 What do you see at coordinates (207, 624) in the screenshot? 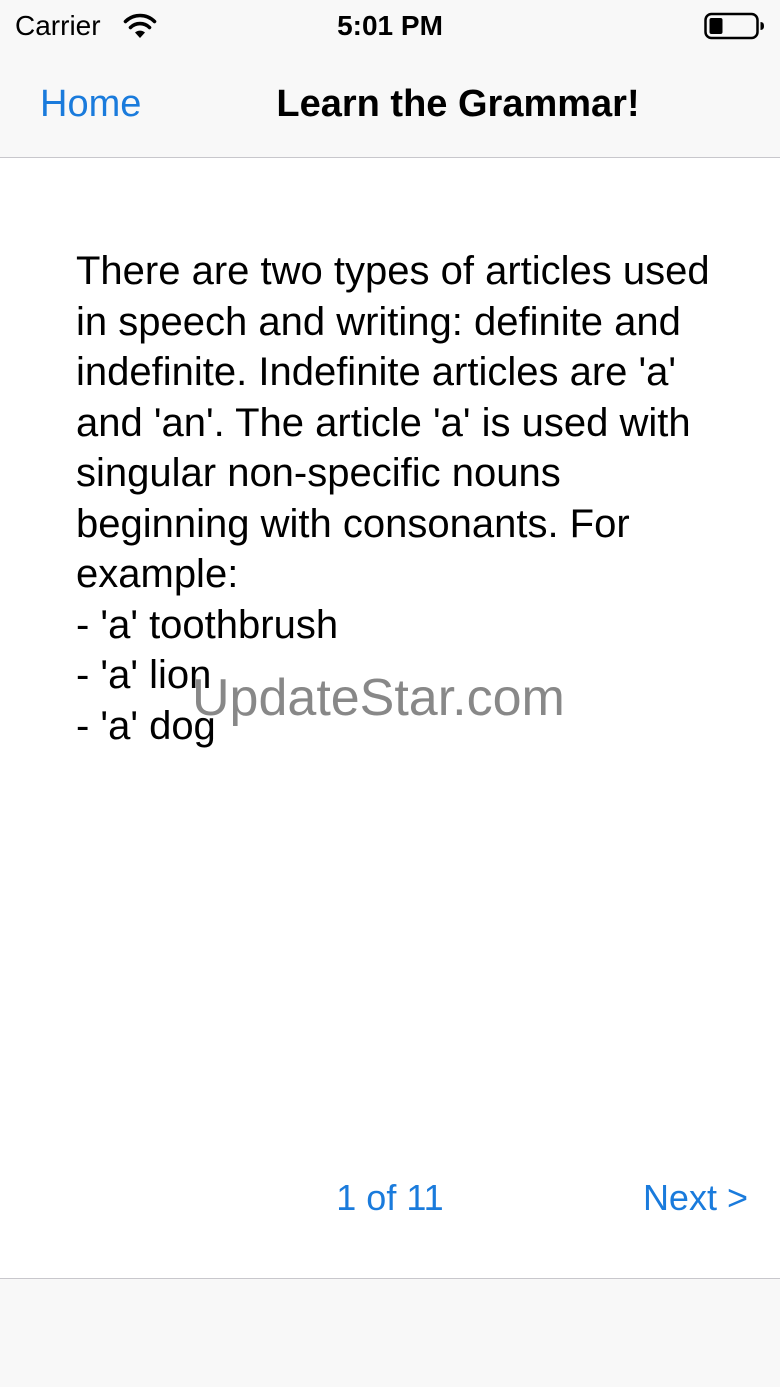
I see `example-item: - 'a' toothbrush` at bounding box center [207, 624].